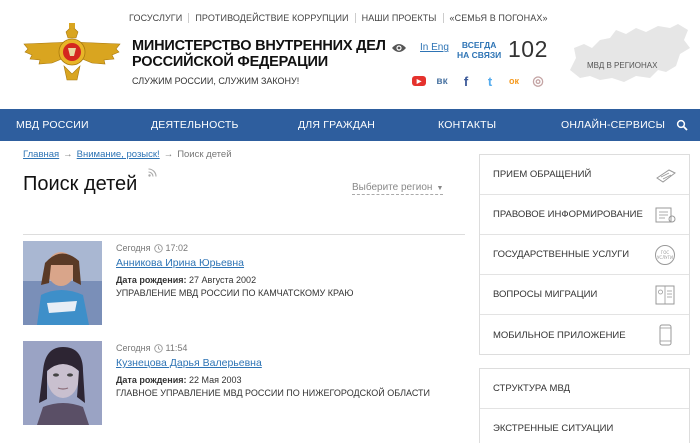  I want to click on english-version-link: In Eng, so click(434, 47).